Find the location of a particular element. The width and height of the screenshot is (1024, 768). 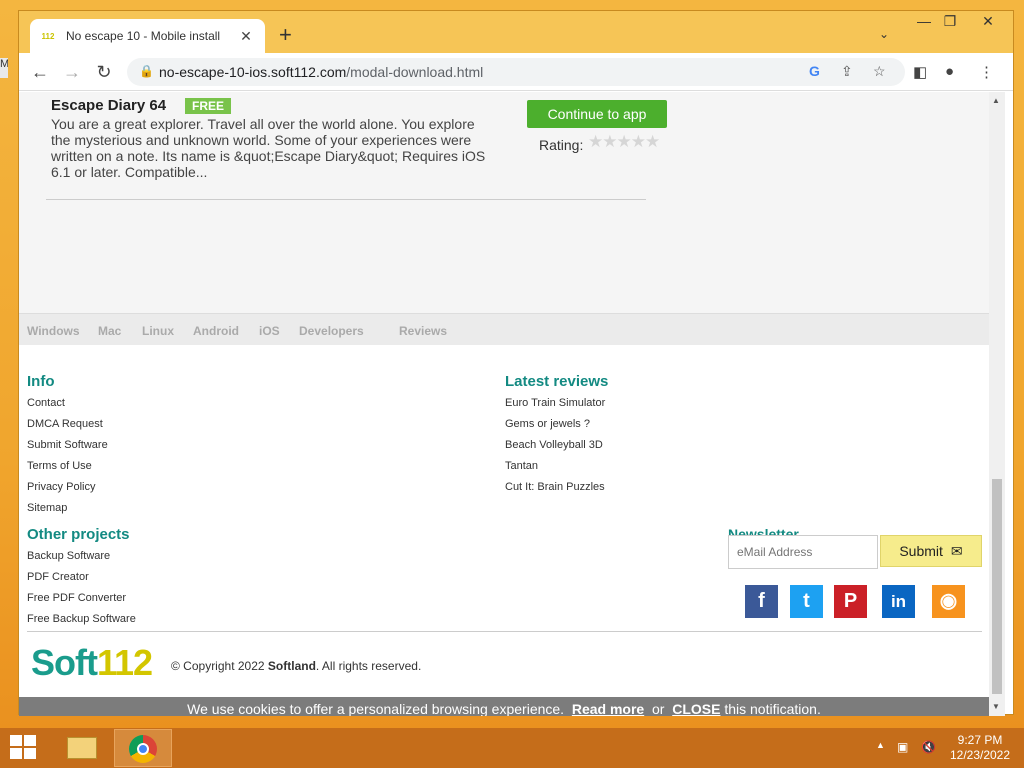

info-heading: Info is located at coordinates (41, 381).